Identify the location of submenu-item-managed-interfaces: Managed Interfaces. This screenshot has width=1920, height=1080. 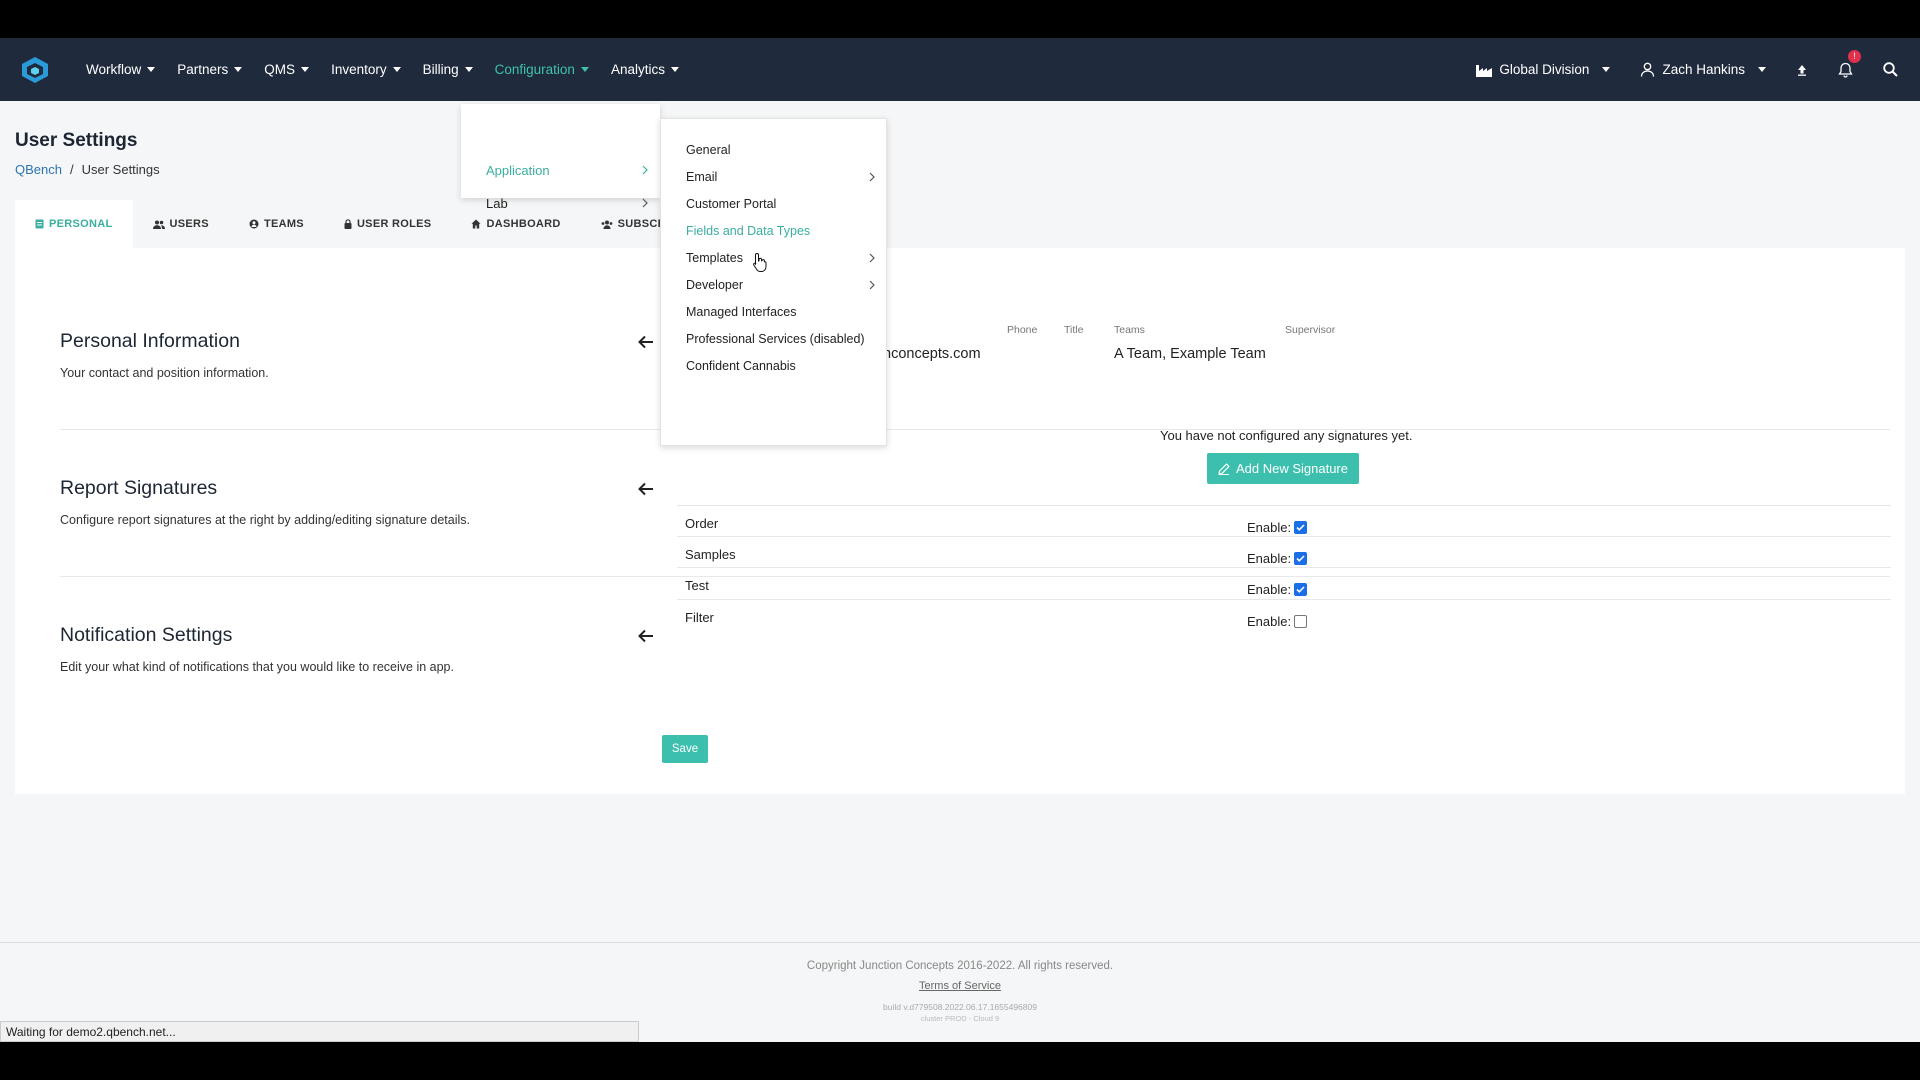
(741, 312).